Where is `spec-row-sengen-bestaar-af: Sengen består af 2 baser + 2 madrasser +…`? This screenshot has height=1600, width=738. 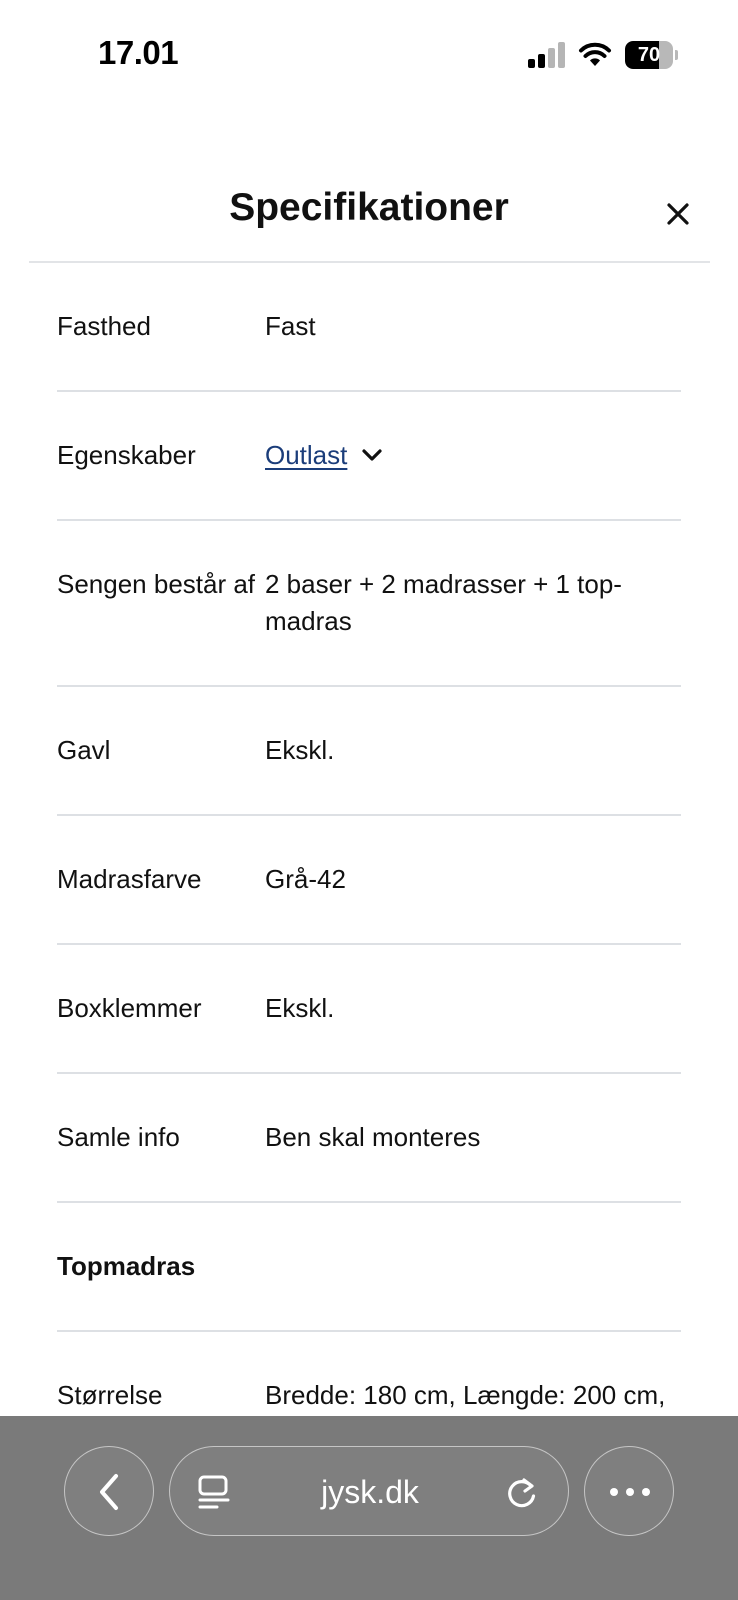
spec-row-sengen-bestaar-af: Sengen består af 2 baser + 2 madrasser +… is located at coordinates (369, 604).